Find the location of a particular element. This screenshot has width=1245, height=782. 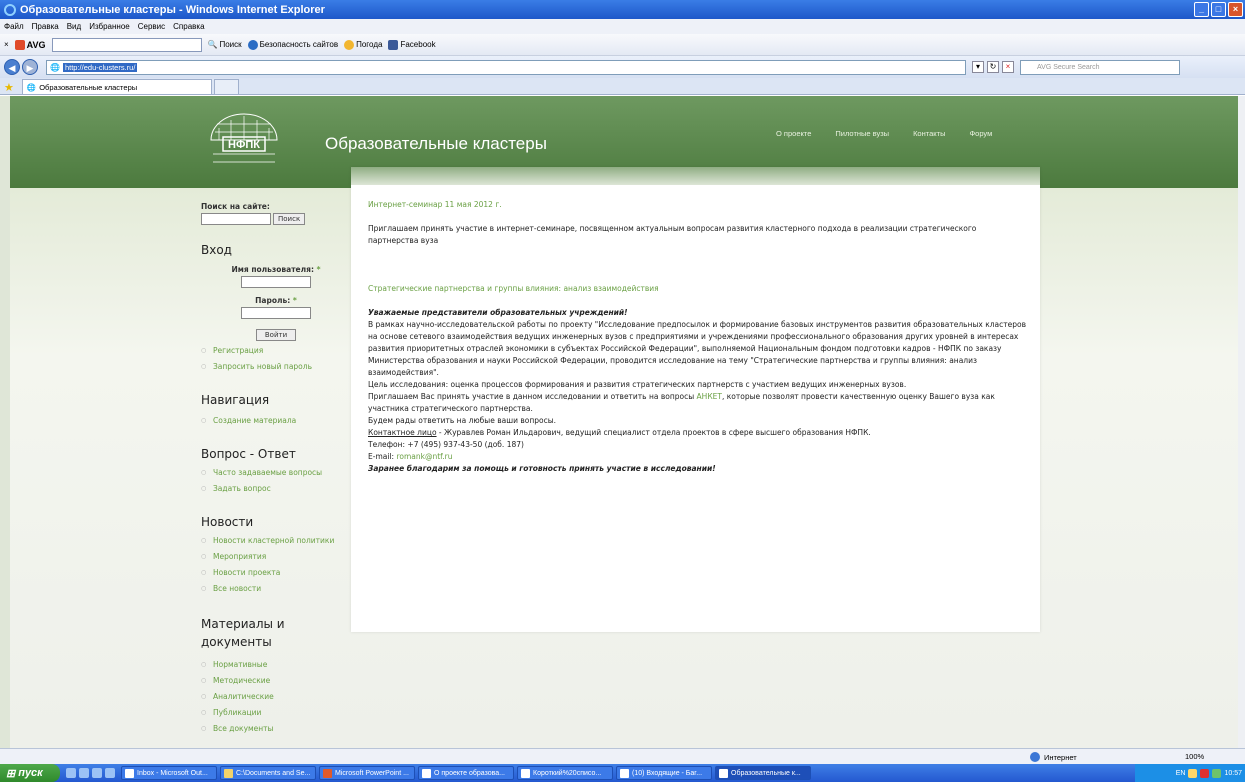

toolbar-close-button: × is located at coordinates (6, 44).